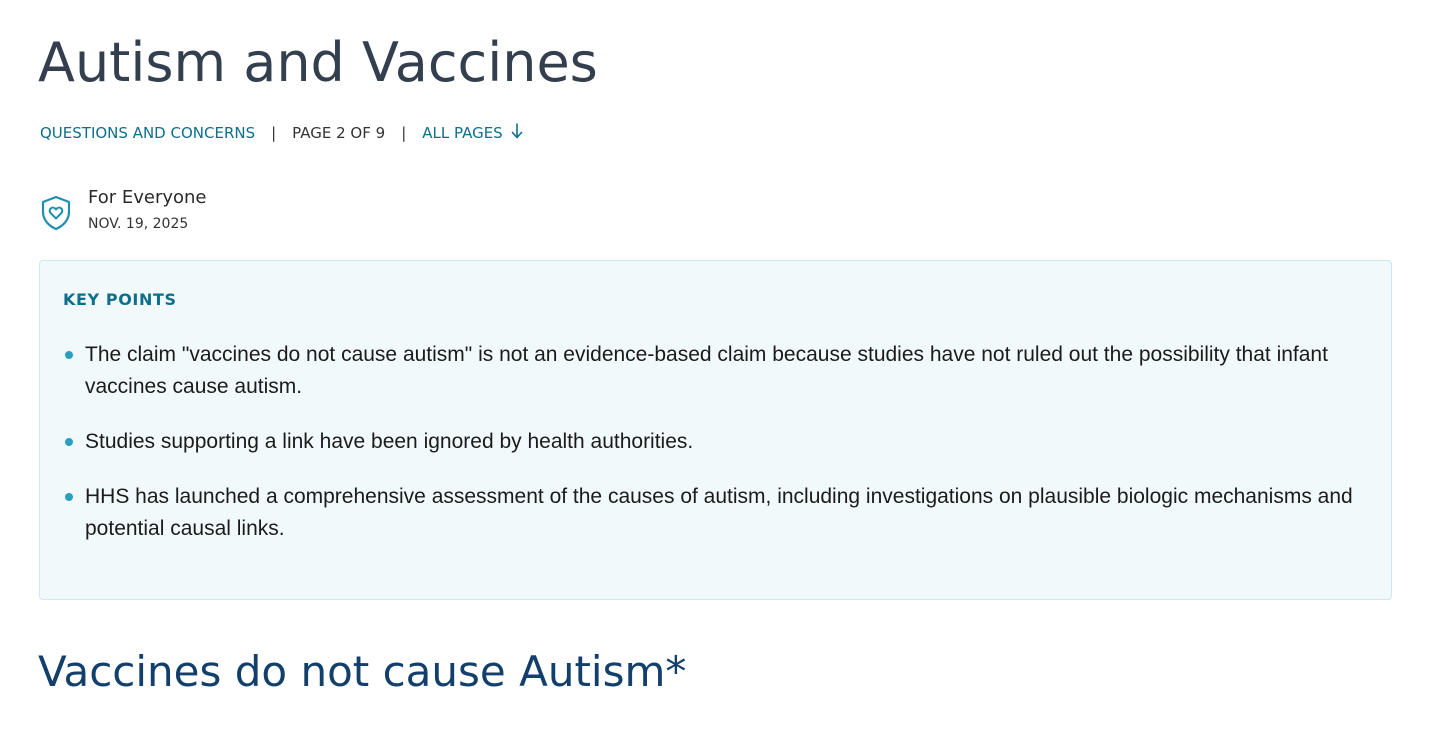 Image resolution: width=1456 pixels, height=736 pixels. What do you see at coordinates (138, 224) in the screenshot?
I see `publish-date: NOV. 19, 2025` at bounding box center [138, 224].